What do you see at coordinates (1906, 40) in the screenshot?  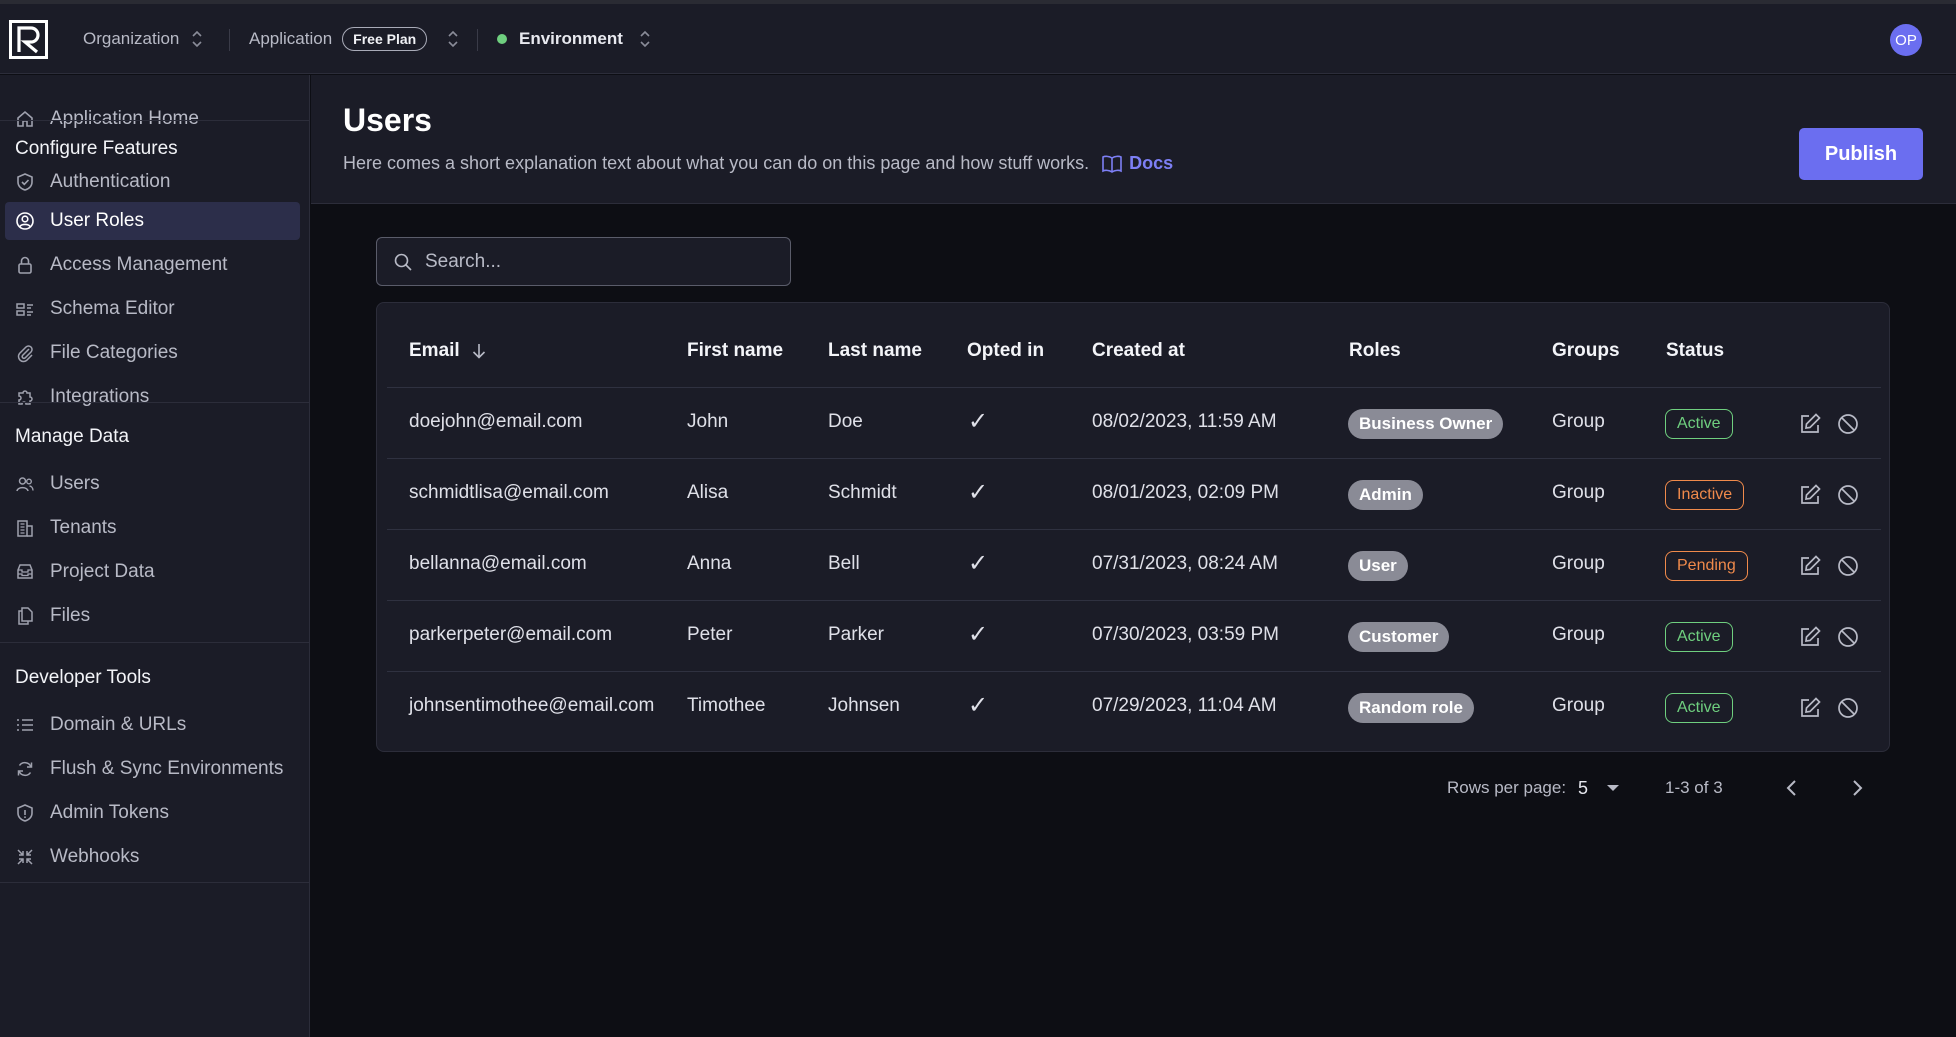 I see `user-avatar: OP` at bounding box center [1906, 40].